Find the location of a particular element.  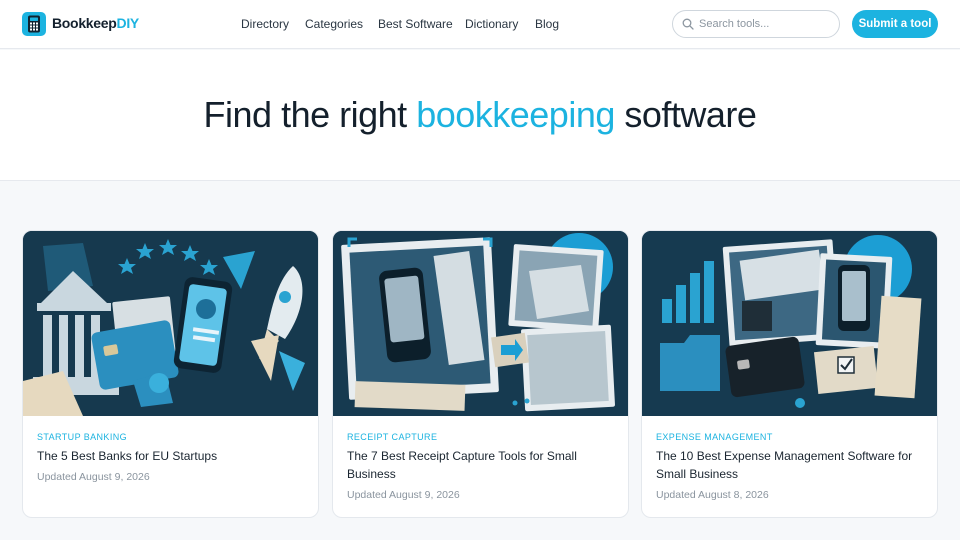

hero-title-pre: Find the right is located at coordinates (305, 114).